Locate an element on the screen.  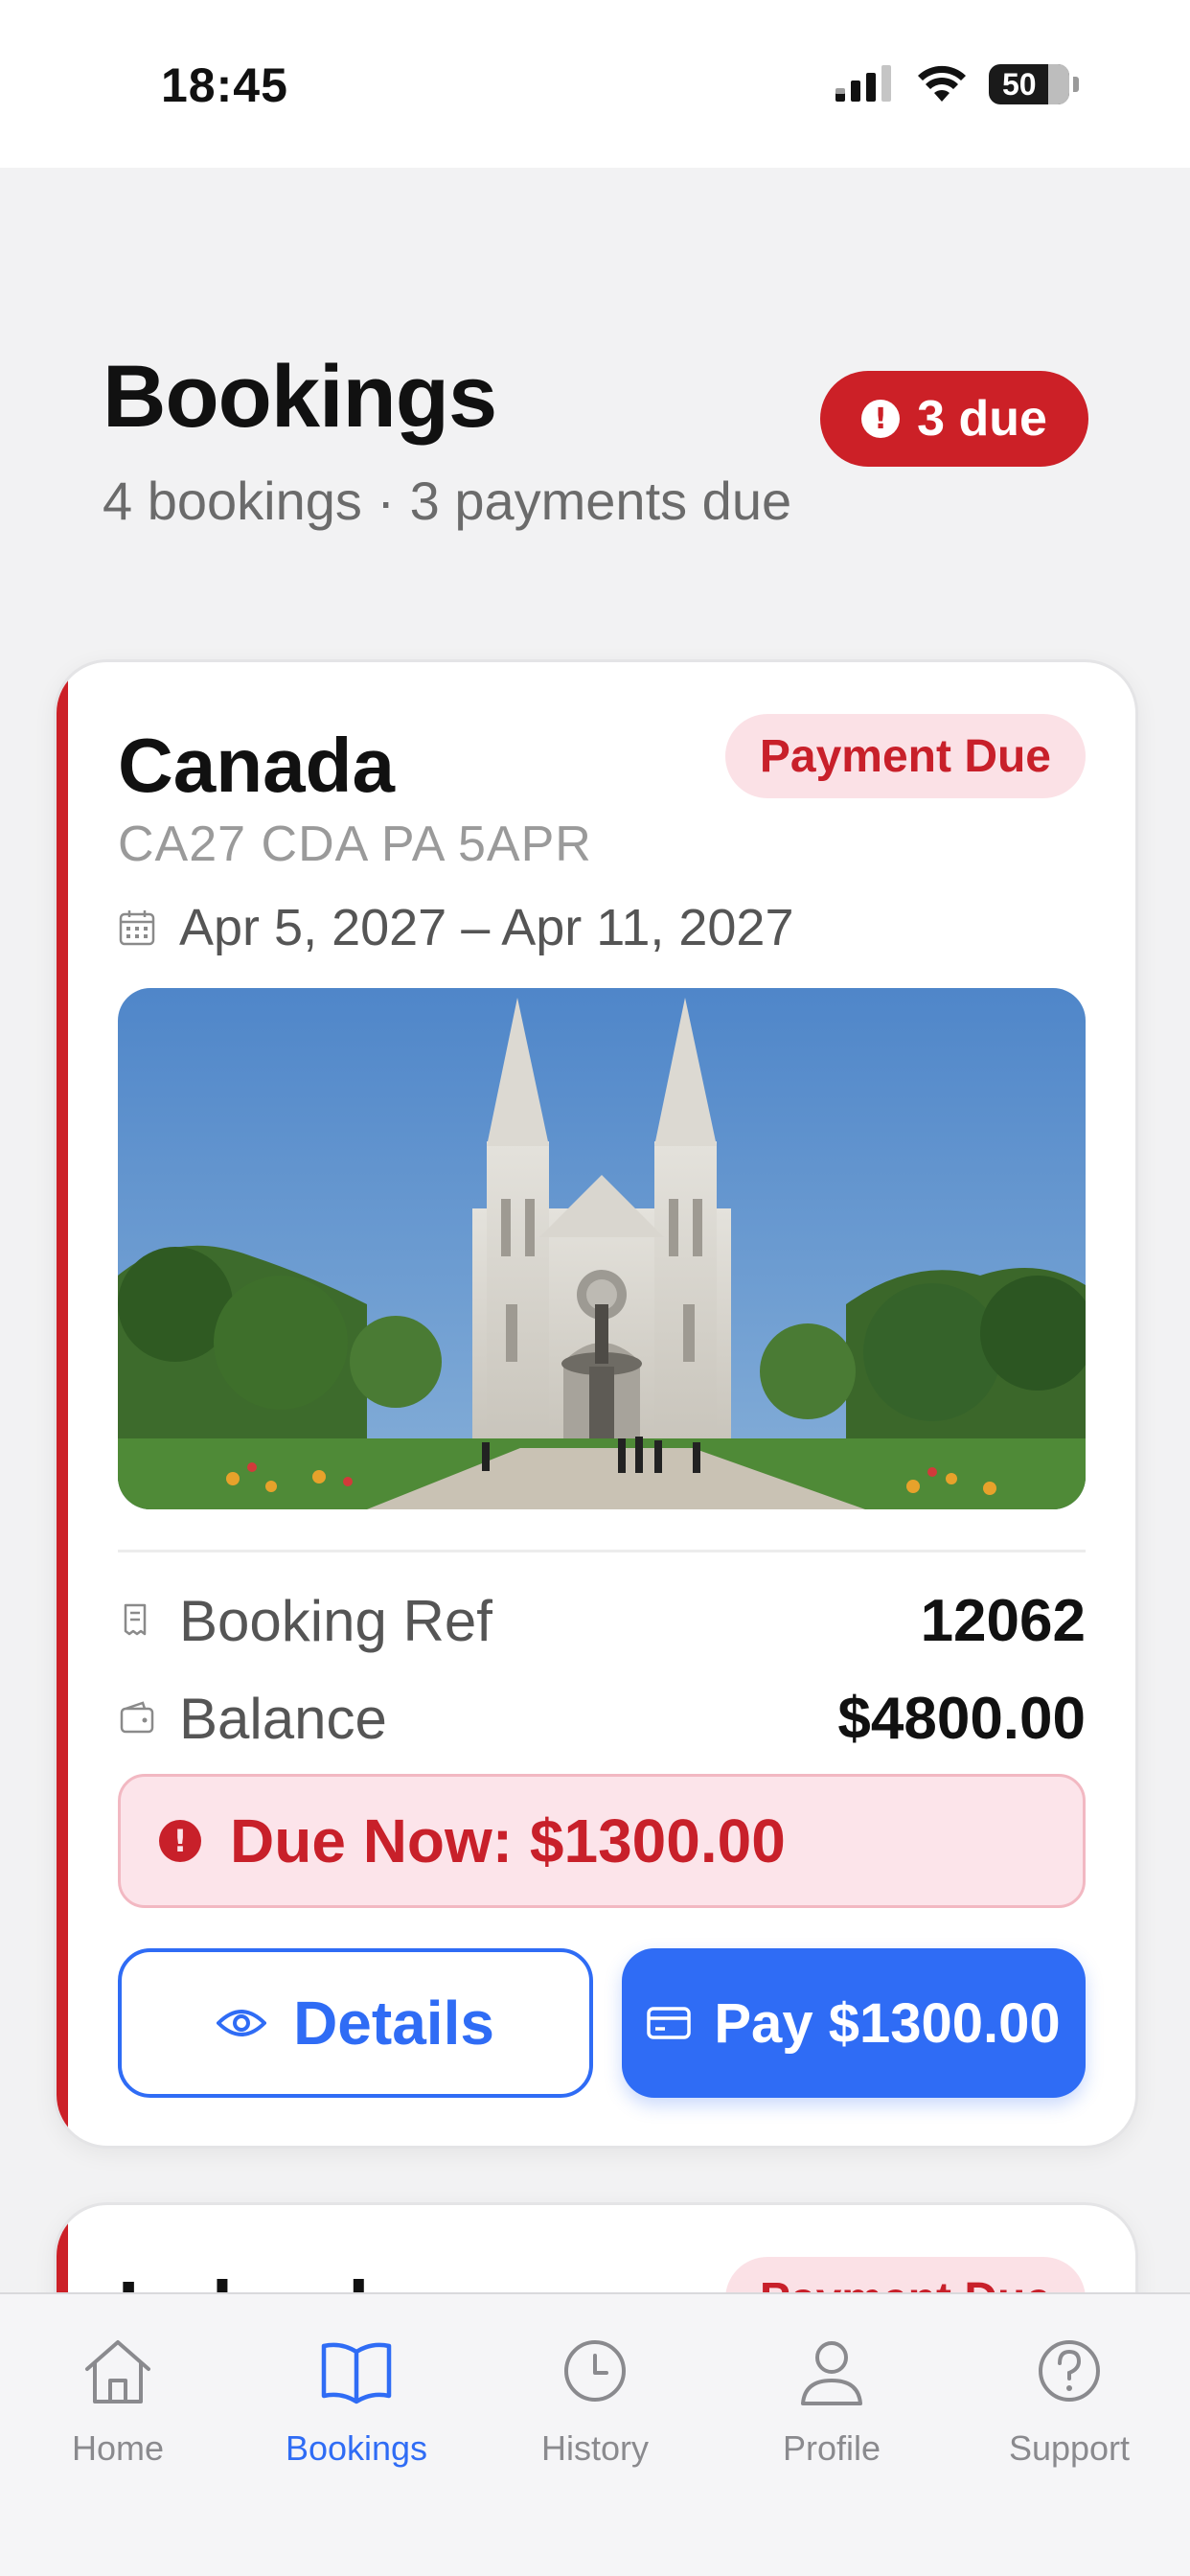
book-icon is located at coordinates (357, 2373).